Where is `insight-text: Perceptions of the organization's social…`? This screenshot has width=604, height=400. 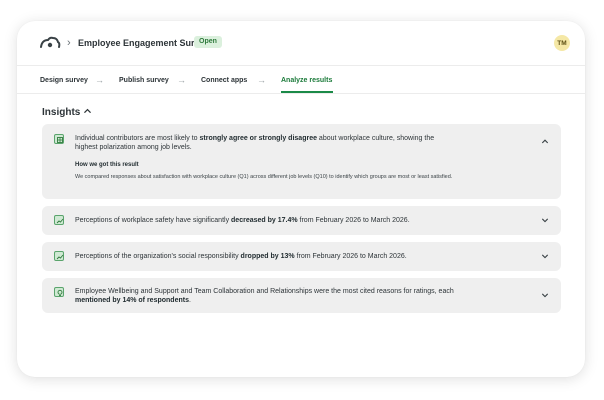
insight-text: Perceptions of the organization's social… is located at coordinates (295, 256).